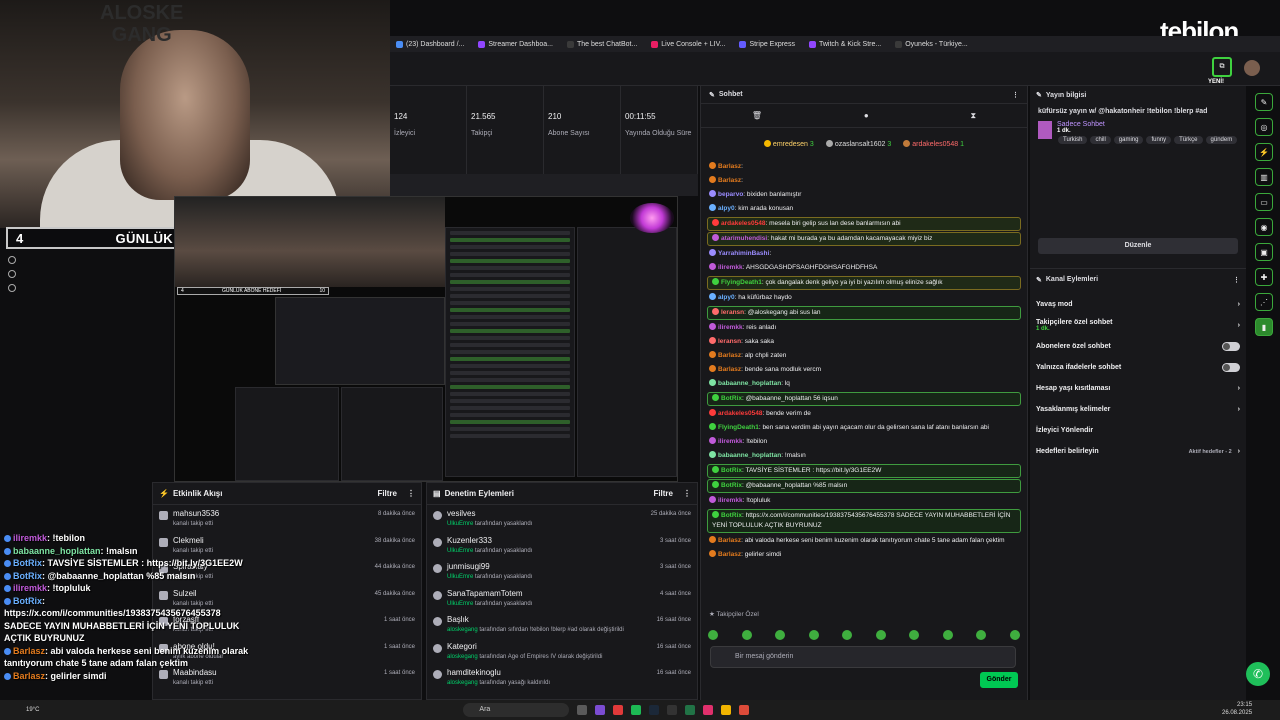 The height and width of the screenshot is (720, 1280). Describe the element at coordinates (1252, 68) in the screenshot. I see `avatar` at that location.